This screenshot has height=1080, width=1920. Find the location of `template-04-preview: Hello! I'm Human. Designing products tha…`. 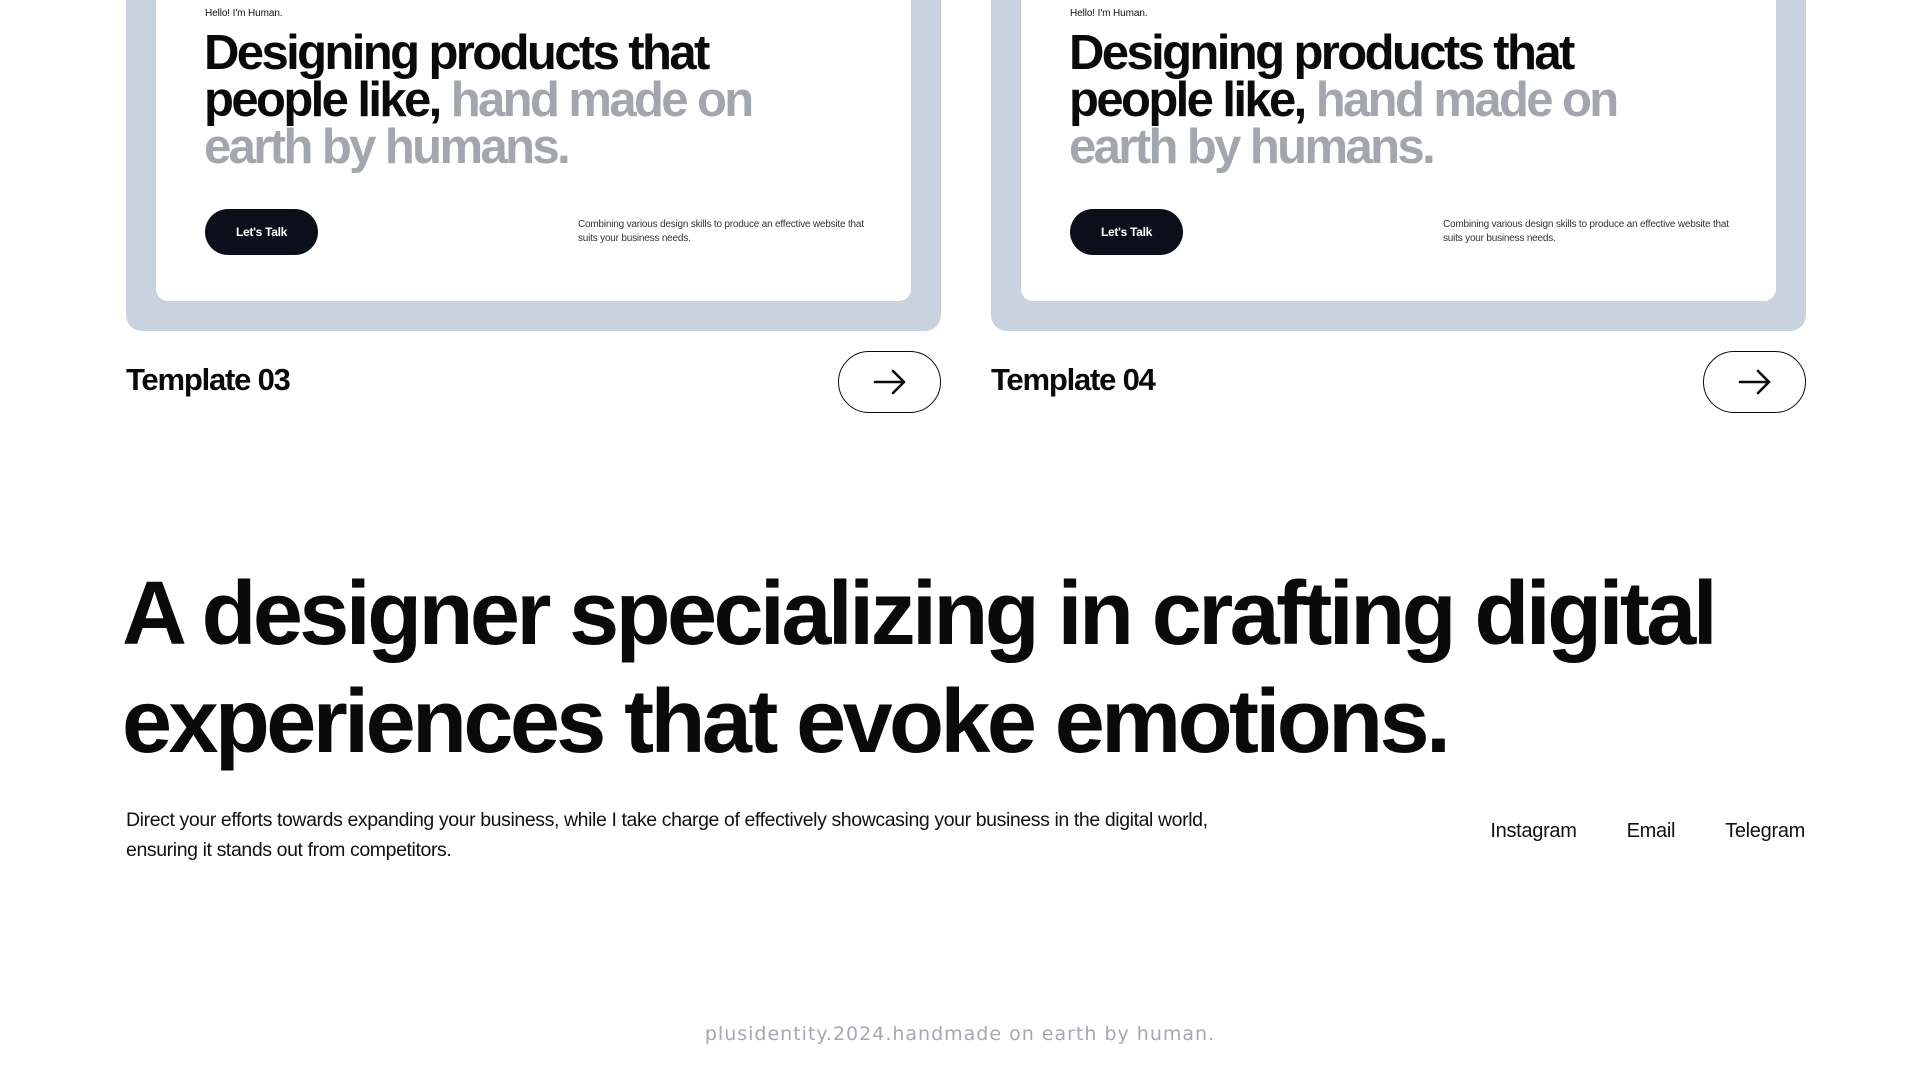

template-04-preview: Hello! I'm Human. Designing products tha… is located at coordinates (1398, 150).